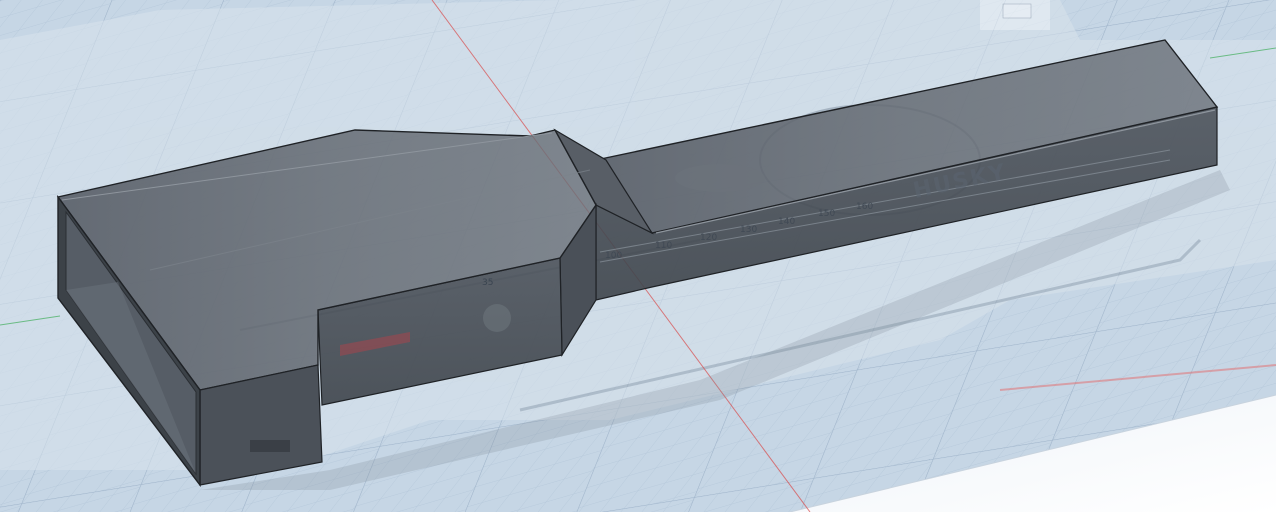  Describe the element at coordinates (748, 230) in the screenshot. I see `ruler-label-130: 130` at that location.